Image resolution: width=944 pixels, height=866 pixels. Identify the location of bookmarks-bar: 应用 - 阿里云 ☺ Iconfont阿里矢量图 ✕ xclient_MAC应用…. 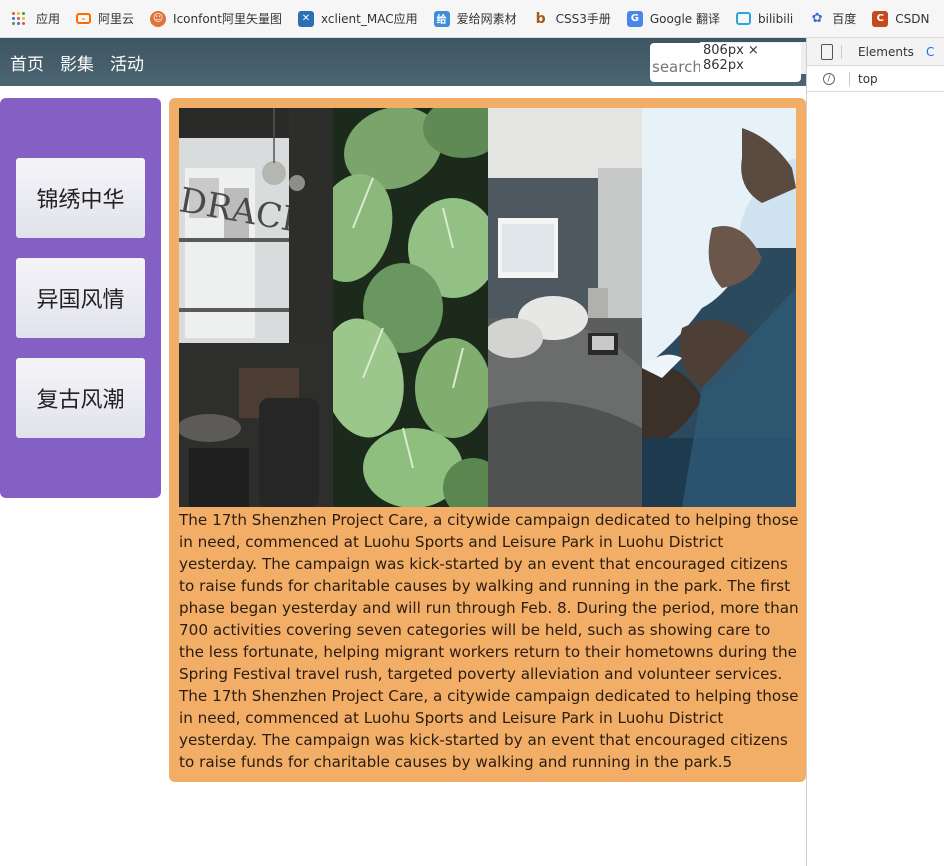
(472, 19).